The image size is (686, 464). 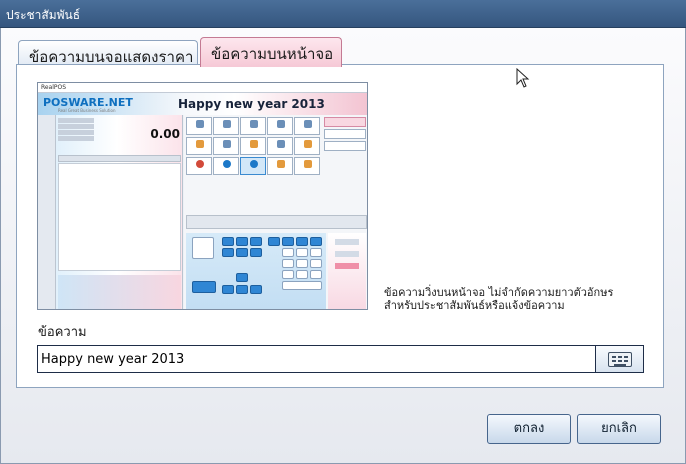 What do you see at coordinates (347, 271) in the screenshot?
I see `preview-side-buttons` at bounding box center [347, 271].